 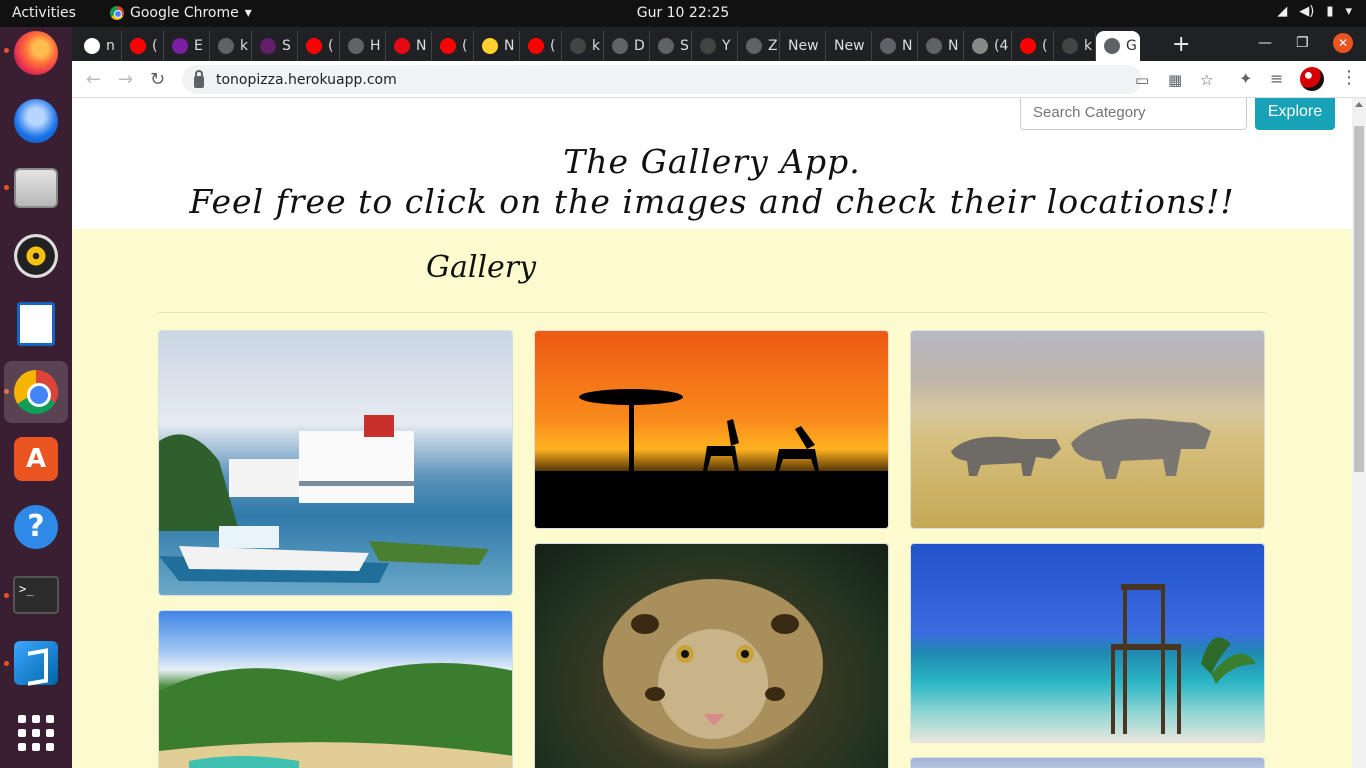 What do you see at coordinates (627, 46) in the screenshot?
I see `browser-tab: D` at bounding box center [627, 46].